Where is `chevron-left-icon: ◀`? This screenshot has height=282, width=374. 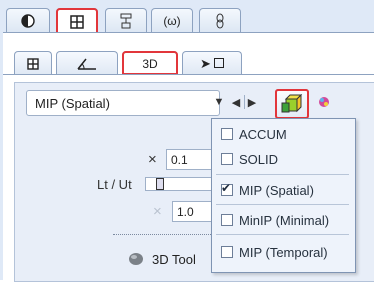
chevron-left-icon: ◀ is located at coordinates (236, 102).